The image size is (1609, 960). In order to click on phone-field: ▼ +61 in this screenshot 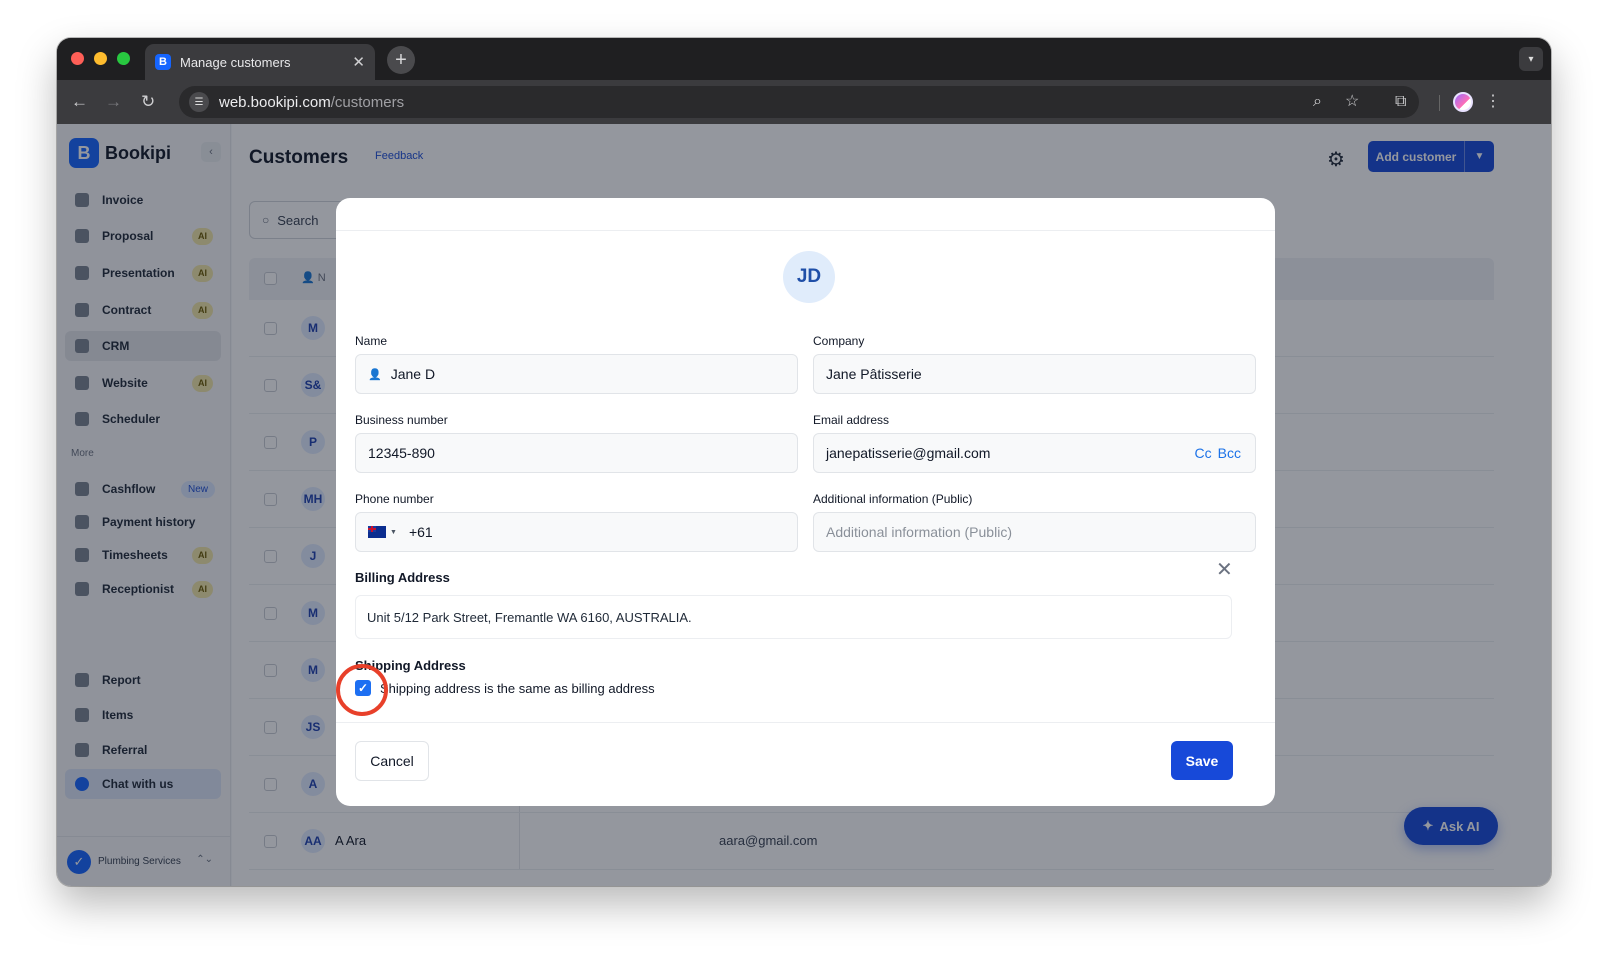, I will do `click(576, 532)`.